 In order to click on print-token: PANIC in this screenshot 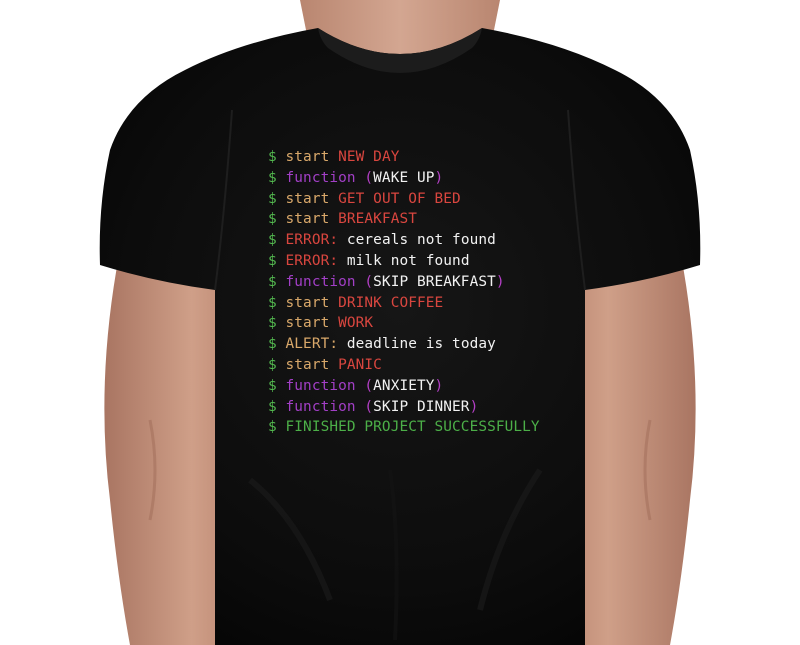, I will do `click(360, 364)`.